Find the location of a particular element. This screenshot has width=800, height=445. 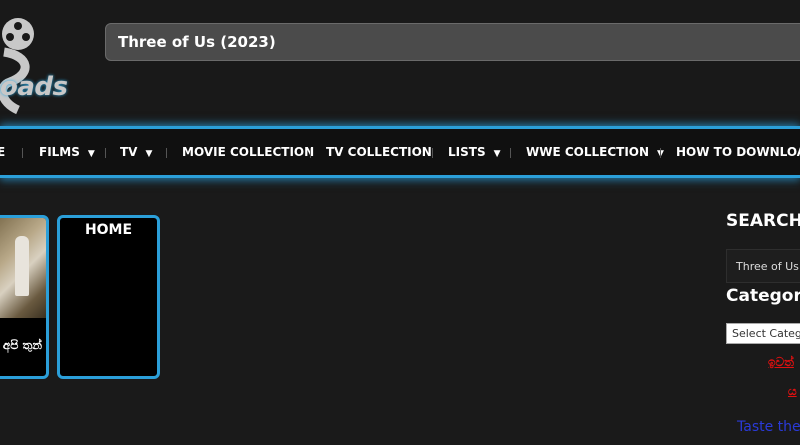

sidebar-search-heading: SEARCH is located at coordinates (763, 221).